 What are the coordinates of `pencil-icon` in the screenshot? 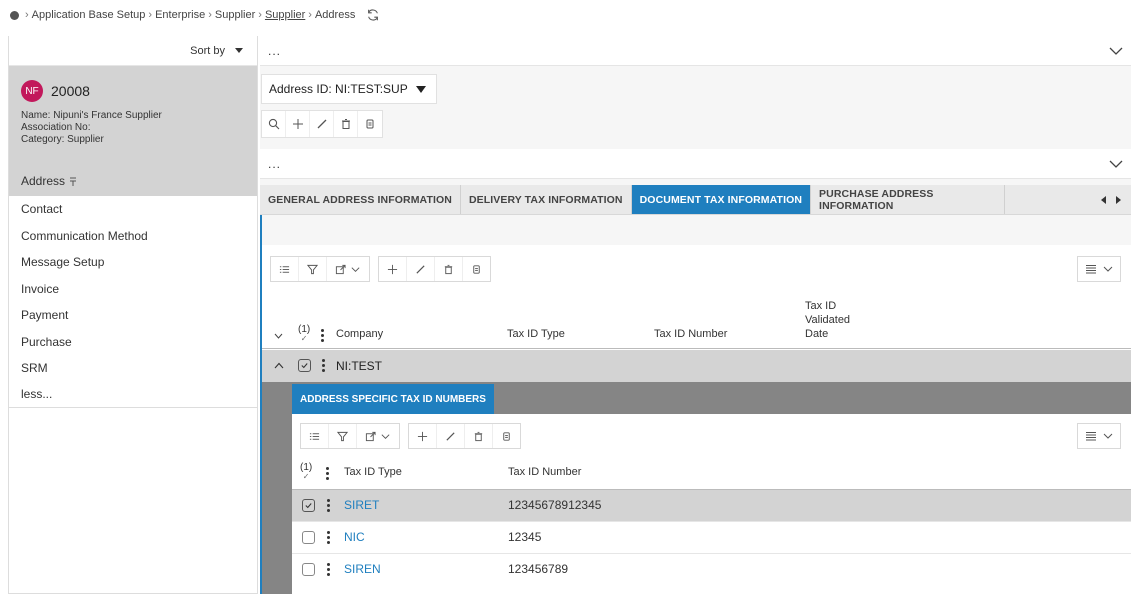 It's located at (450, 436).